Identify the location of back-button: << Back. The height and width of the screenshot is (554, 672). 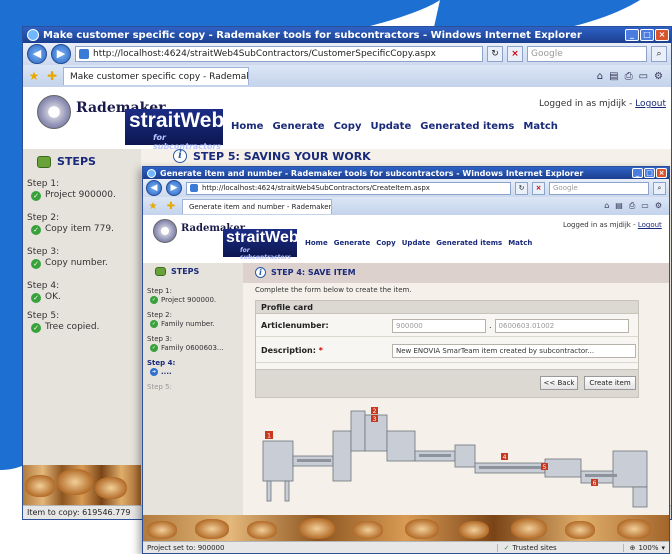
(559, 383).